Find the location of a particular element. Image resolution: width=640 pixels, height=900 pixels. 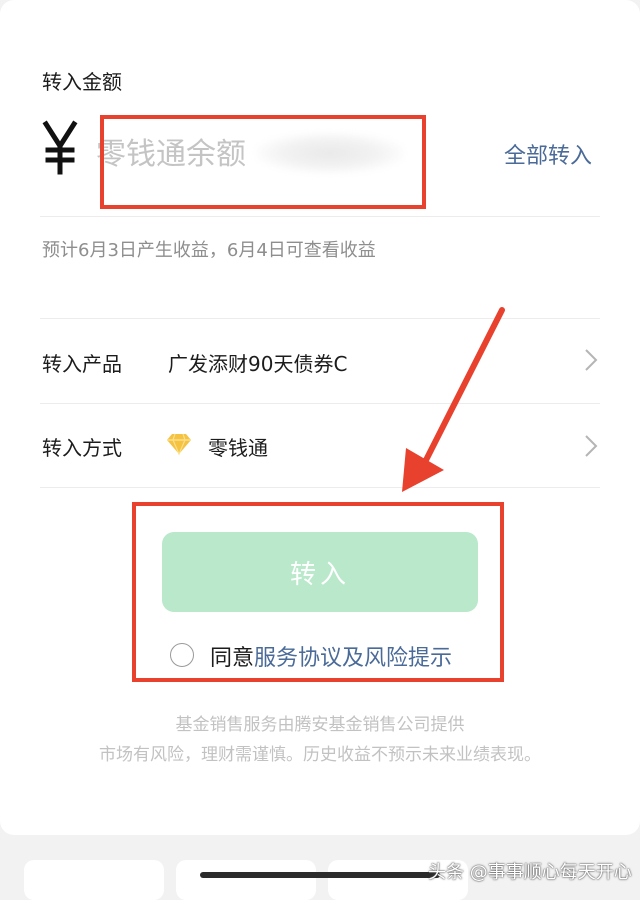

footer-provider-text: 基金销售服务由腾安基金销售公司提供 is located at coordinates (320, 725).